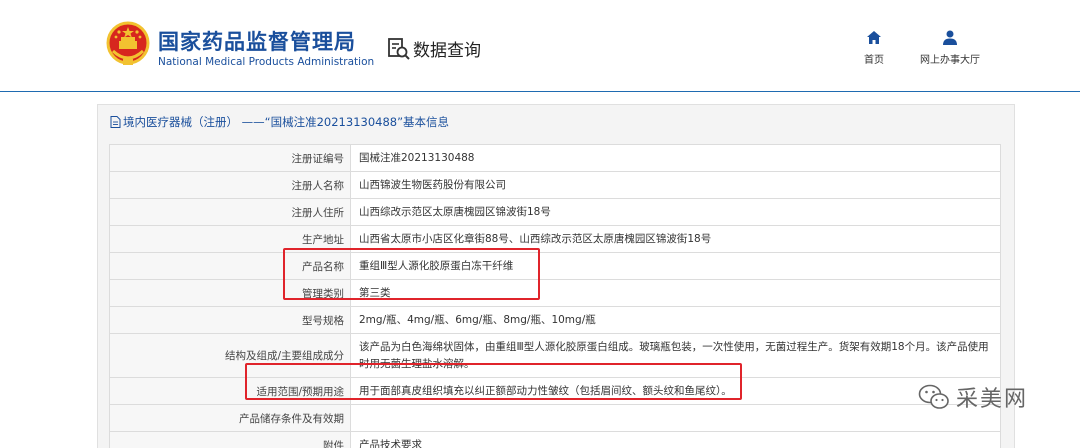 This screenshot has width=1080, height=448. I want to click on table-row: 型号规格 2mg/瓶、4mg/瓶、6mg/瓶、8mg/瓶、10mg/瓶, so click(555, 320).